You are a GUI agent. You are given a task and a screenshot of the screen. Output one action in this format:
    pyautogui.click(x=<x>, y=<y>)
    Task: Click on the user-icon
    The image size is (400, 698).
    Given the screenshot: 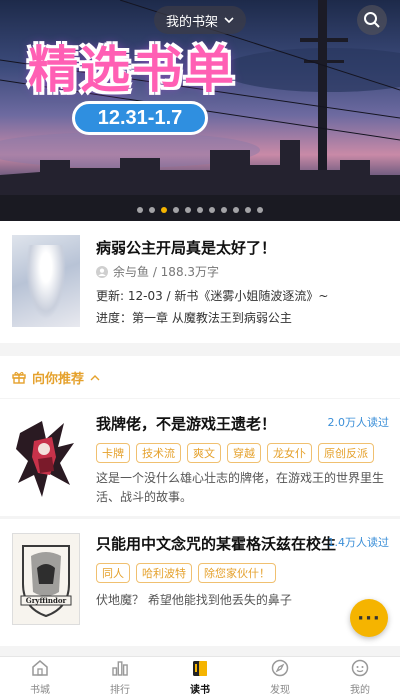 What is the action you would take?
    pyautogui.click(x=102, y=271)
    